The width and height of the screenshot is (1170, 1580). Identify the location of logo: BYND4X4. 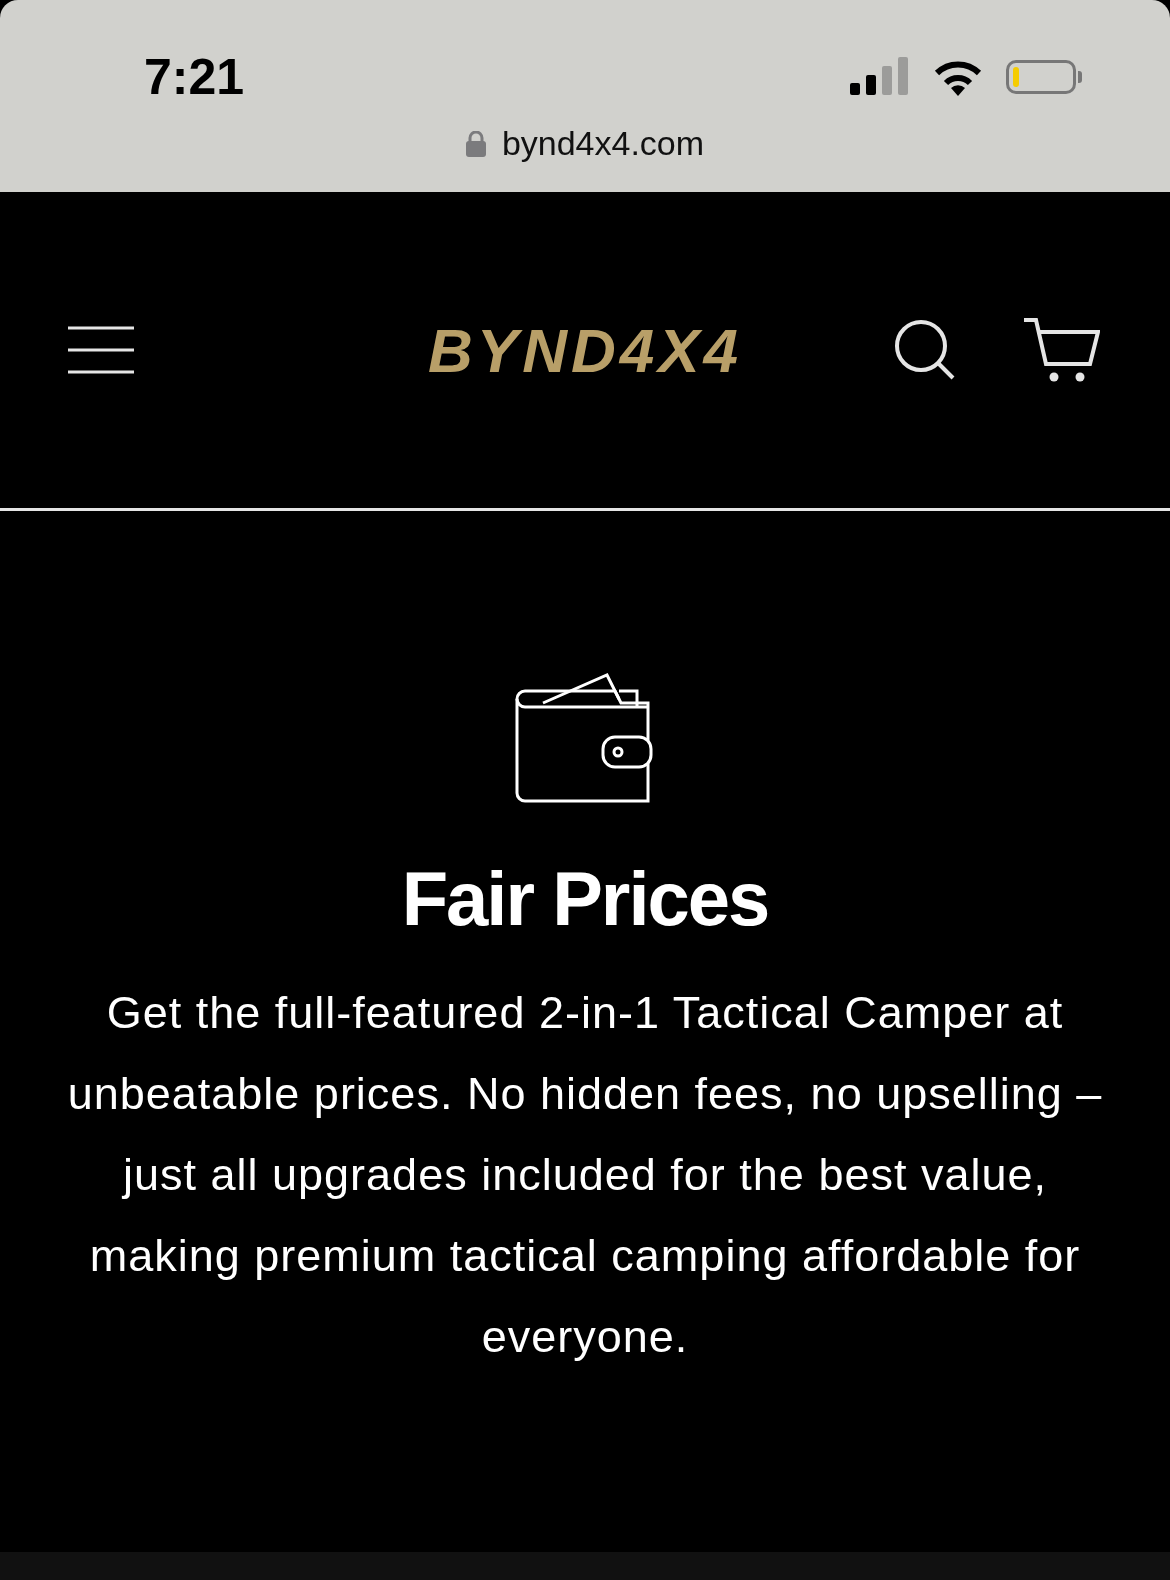
(585, 350).